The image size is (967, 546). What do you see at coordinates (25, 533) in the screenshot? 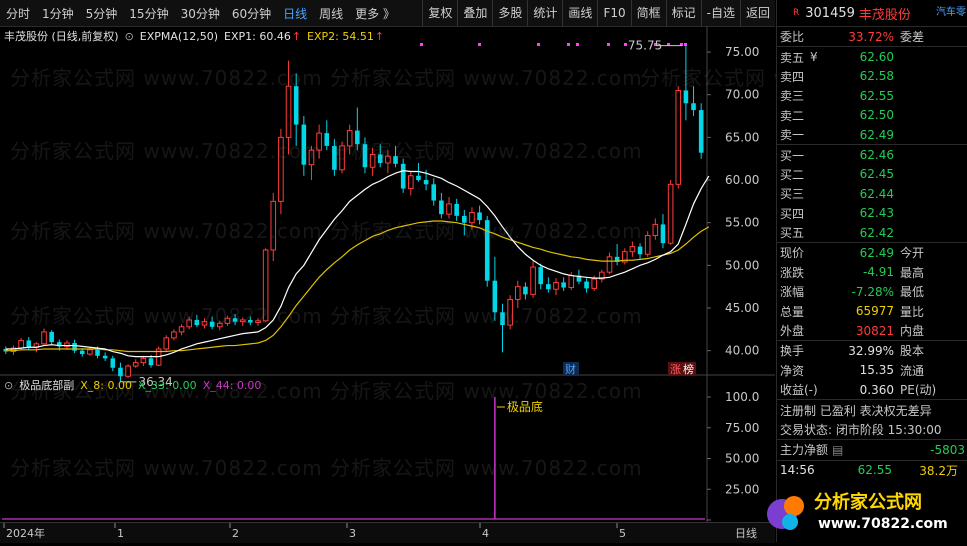
I see `x-tick-label: 2024年` at bounding box center [25, 533].